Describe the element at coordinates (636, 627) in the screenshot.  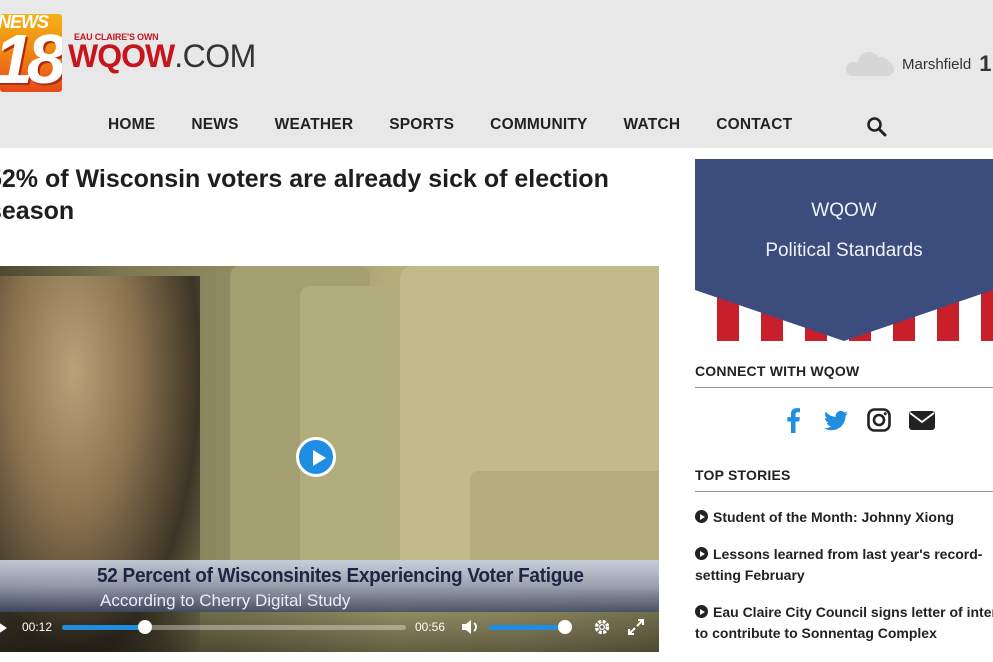
I see `fullscreen-icon` at that location.